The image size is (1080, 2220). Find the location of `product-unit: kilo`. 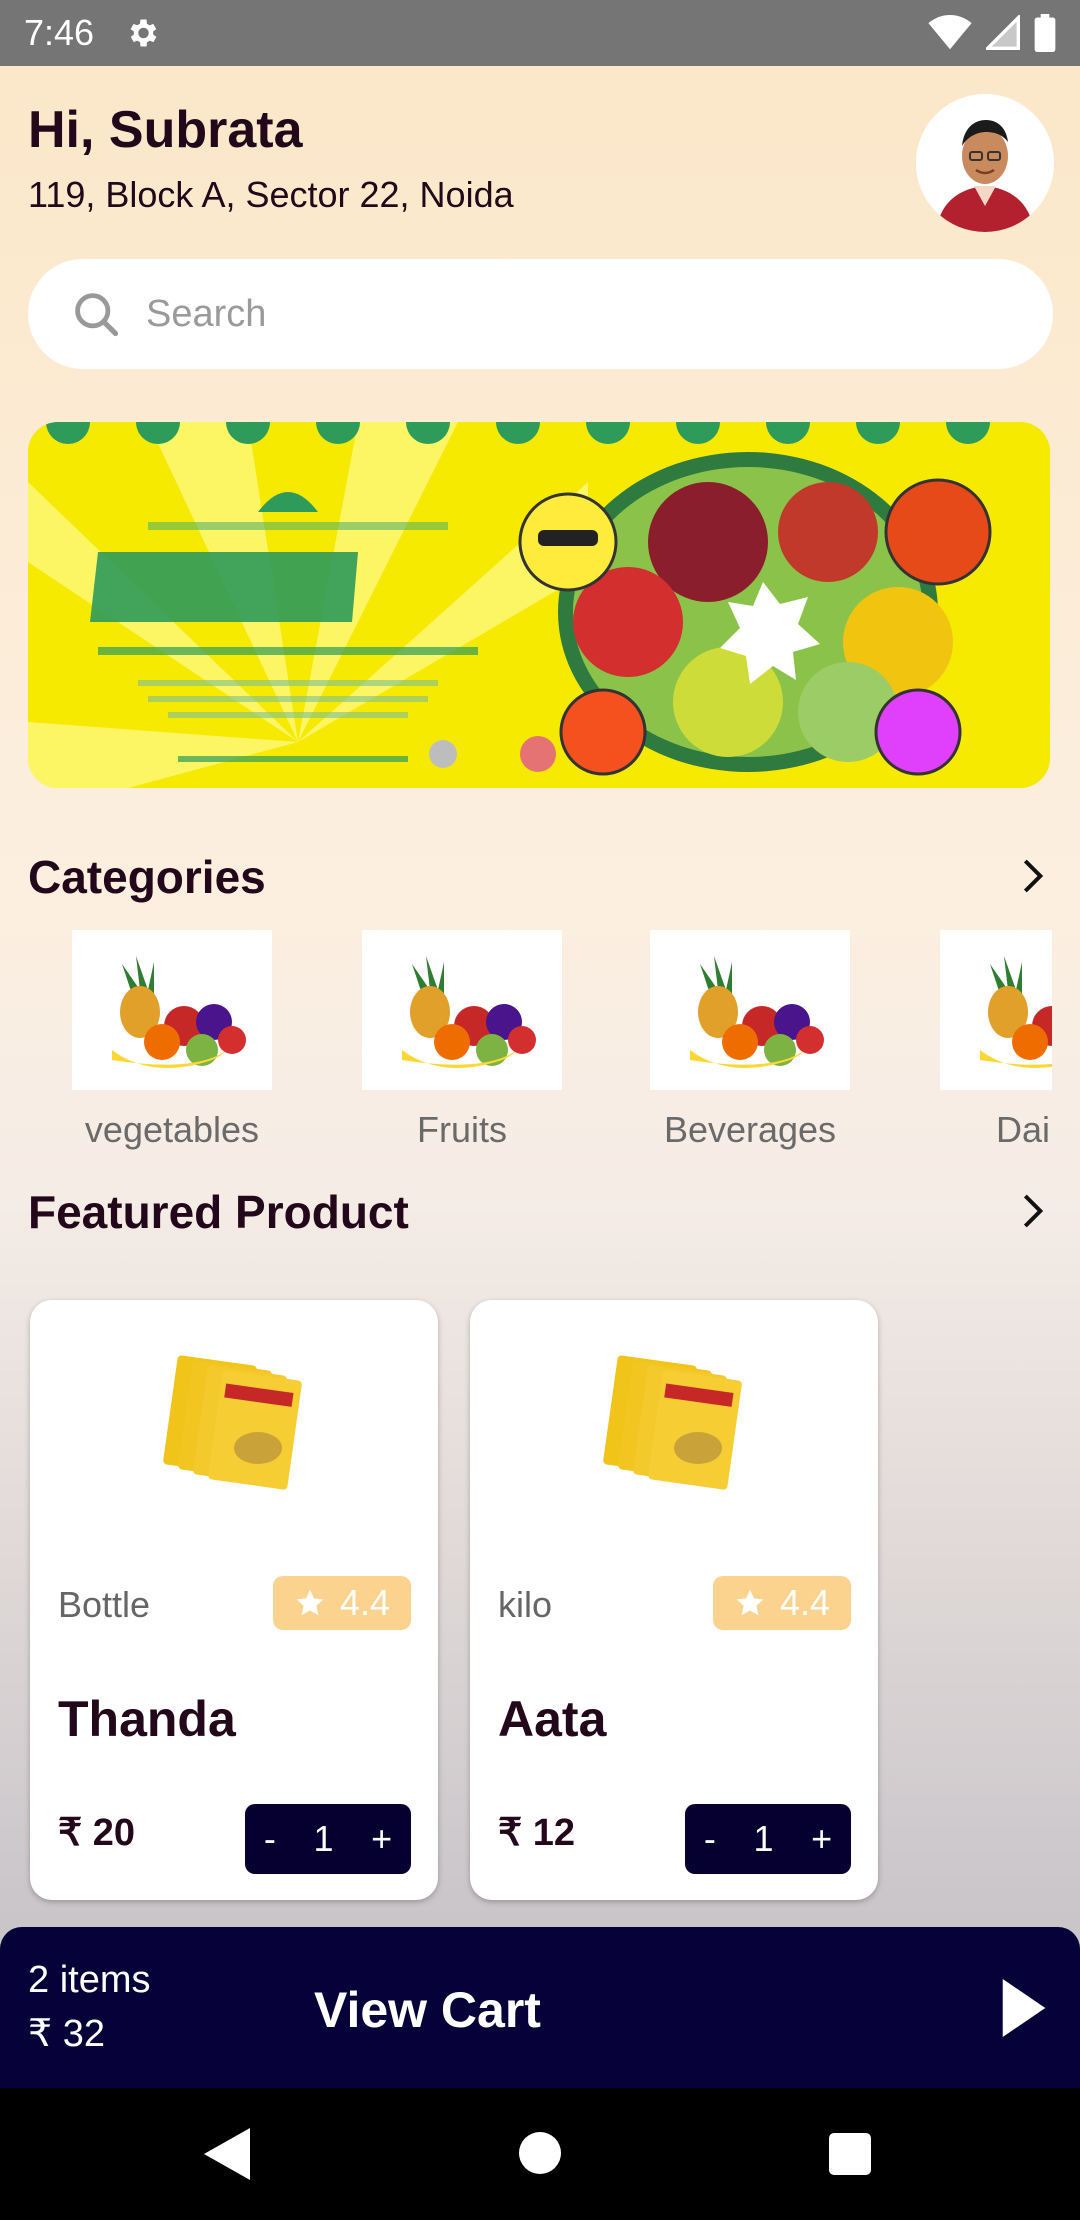

product-unit: kilo is located at coordinates (525, 1604).